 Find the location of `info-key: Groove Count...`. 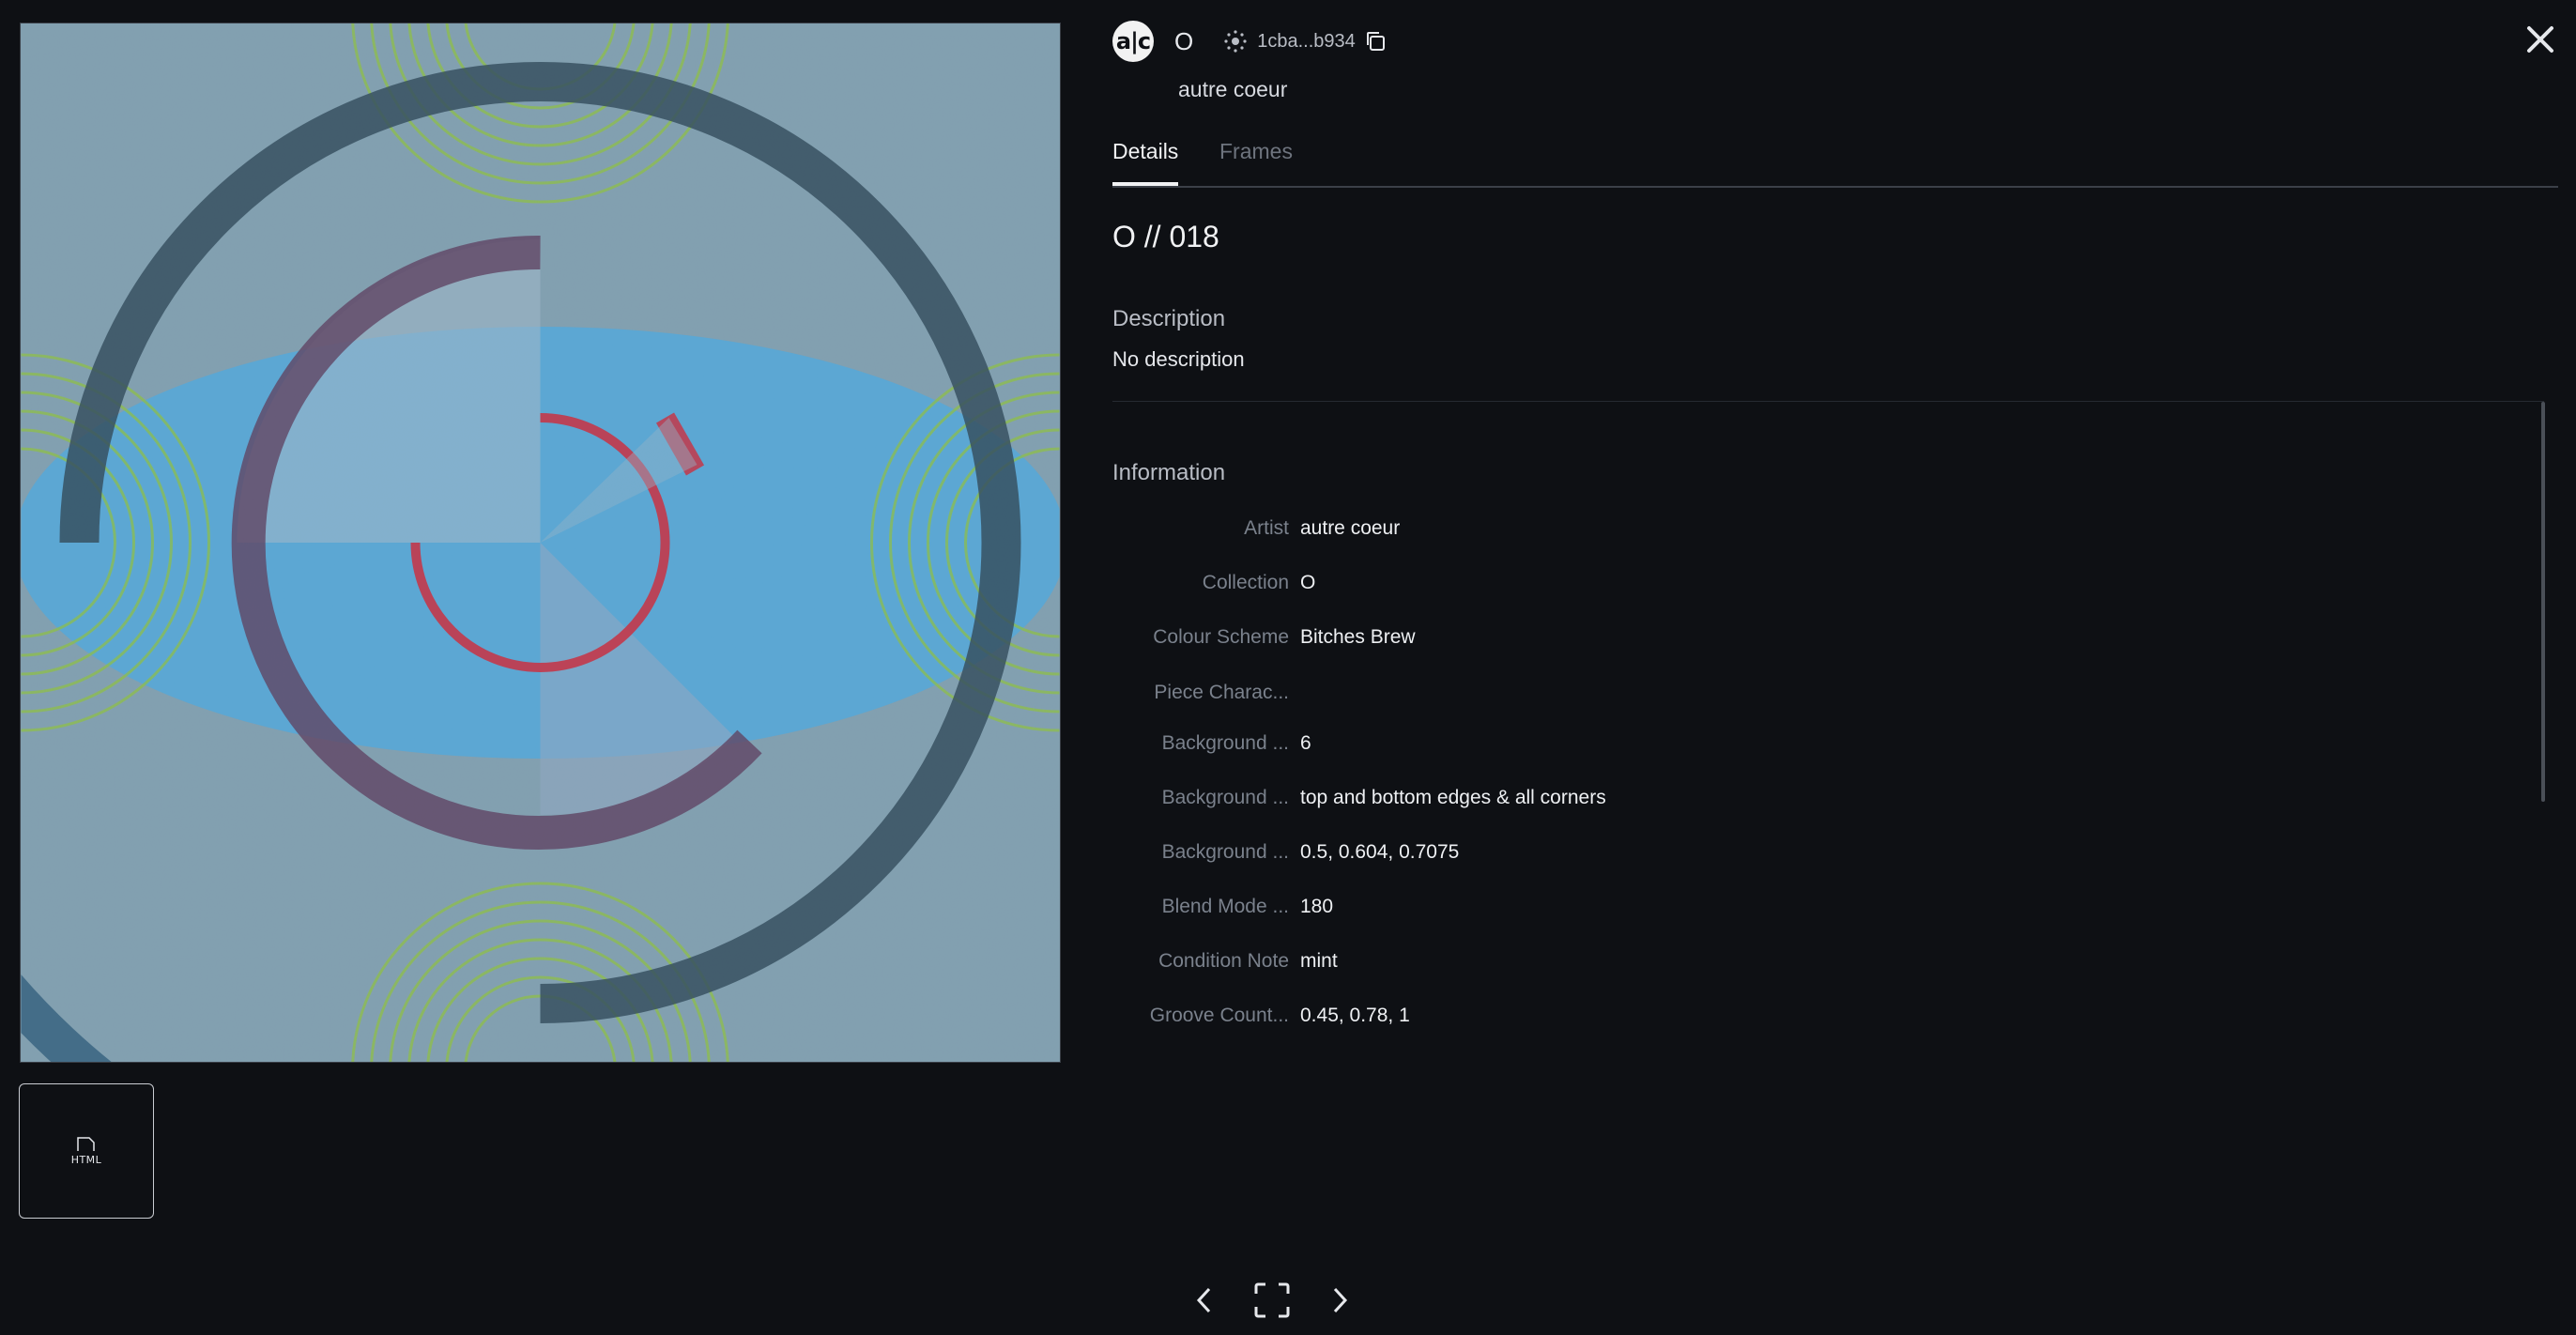

info-key: Groove Count... is located at coordinates (1219, 1015).